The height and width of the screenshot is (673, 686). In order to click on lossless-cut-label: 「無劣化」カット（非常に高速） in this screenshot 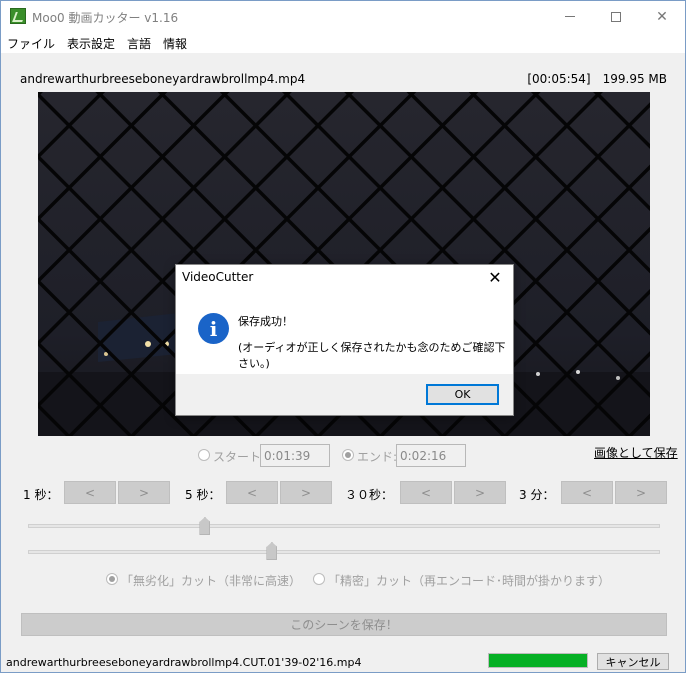, I will do `click(211, 581)`.